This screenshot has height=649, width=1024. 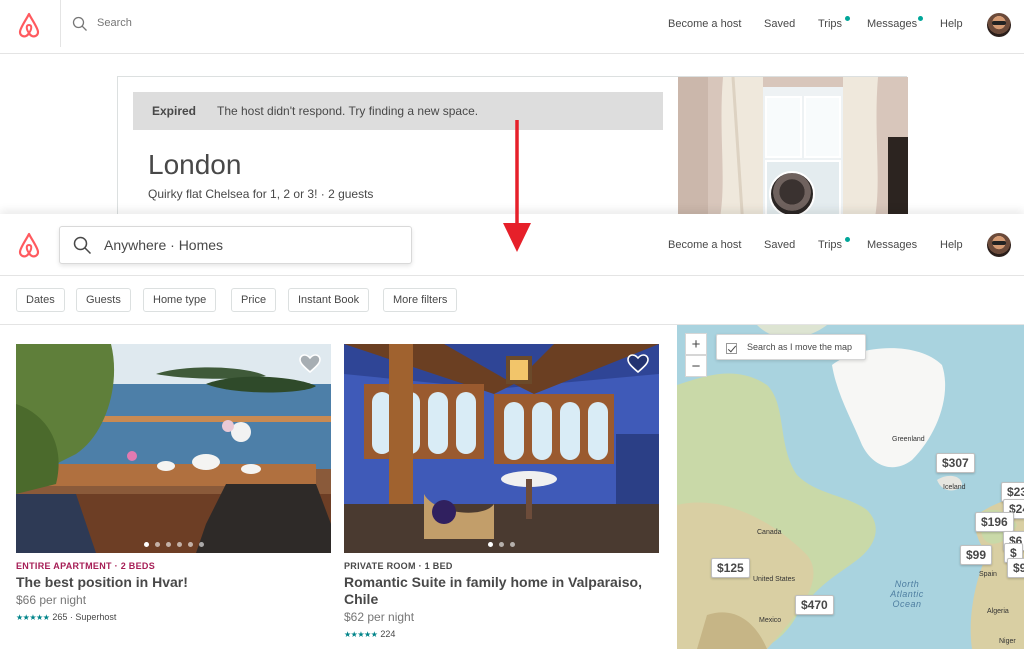 I want to click on filter-dates-button: Dates, so click(x=40, y=300).